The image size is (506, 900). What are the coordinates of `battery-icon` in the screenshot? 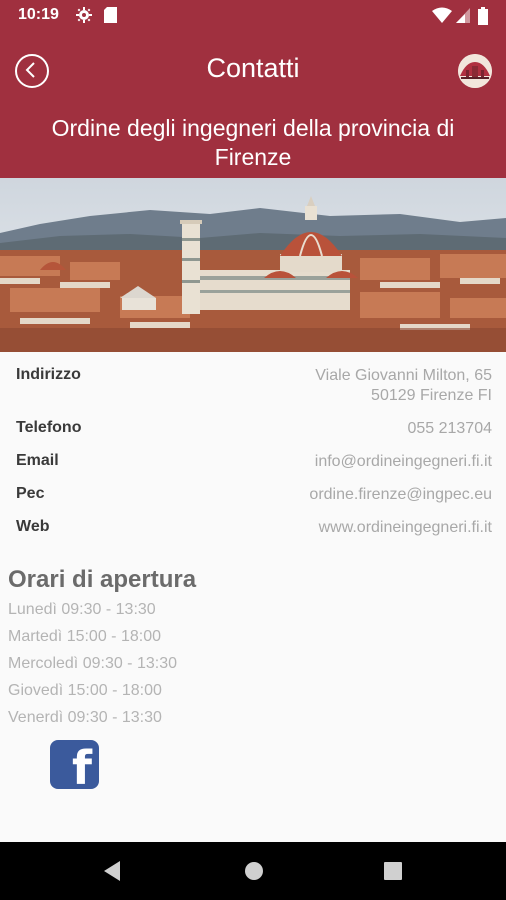 It's located at (483, 18).